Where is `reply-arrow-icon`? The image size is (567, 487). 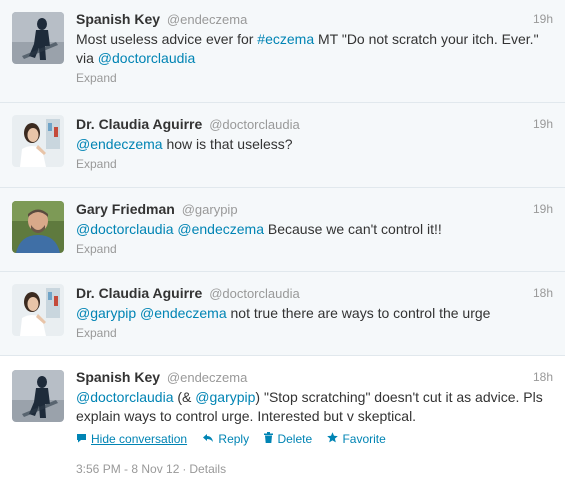 reply-arrow-icon is located at coordinates (208, 440).